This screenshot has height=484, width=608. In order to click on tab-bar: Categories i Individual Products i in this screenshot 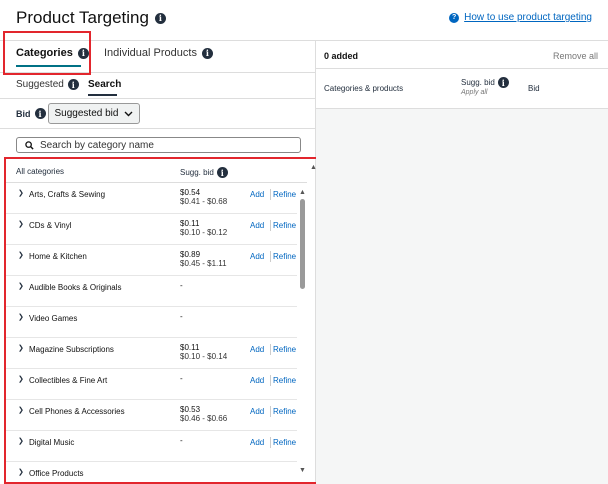, I will do `click(157, 53)`.